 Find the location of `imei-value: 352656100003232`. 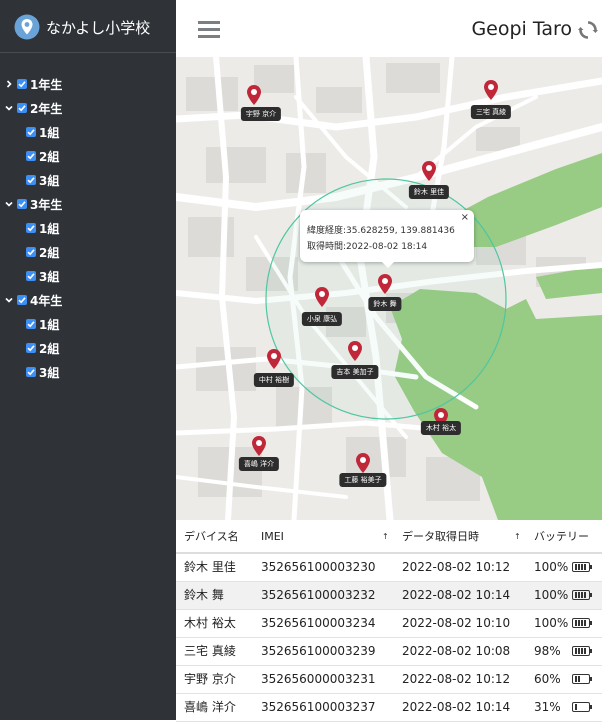

imei-value: 352656100003232 is located at coordinates (318, 595).